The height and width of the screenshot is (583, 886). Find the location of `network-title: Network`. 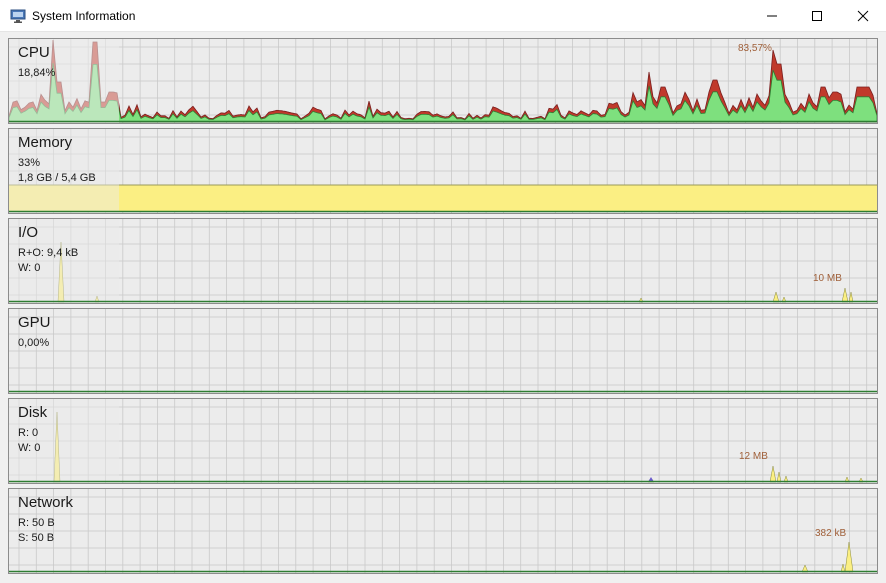

network-title: Network is located at coordinates (46, 502).